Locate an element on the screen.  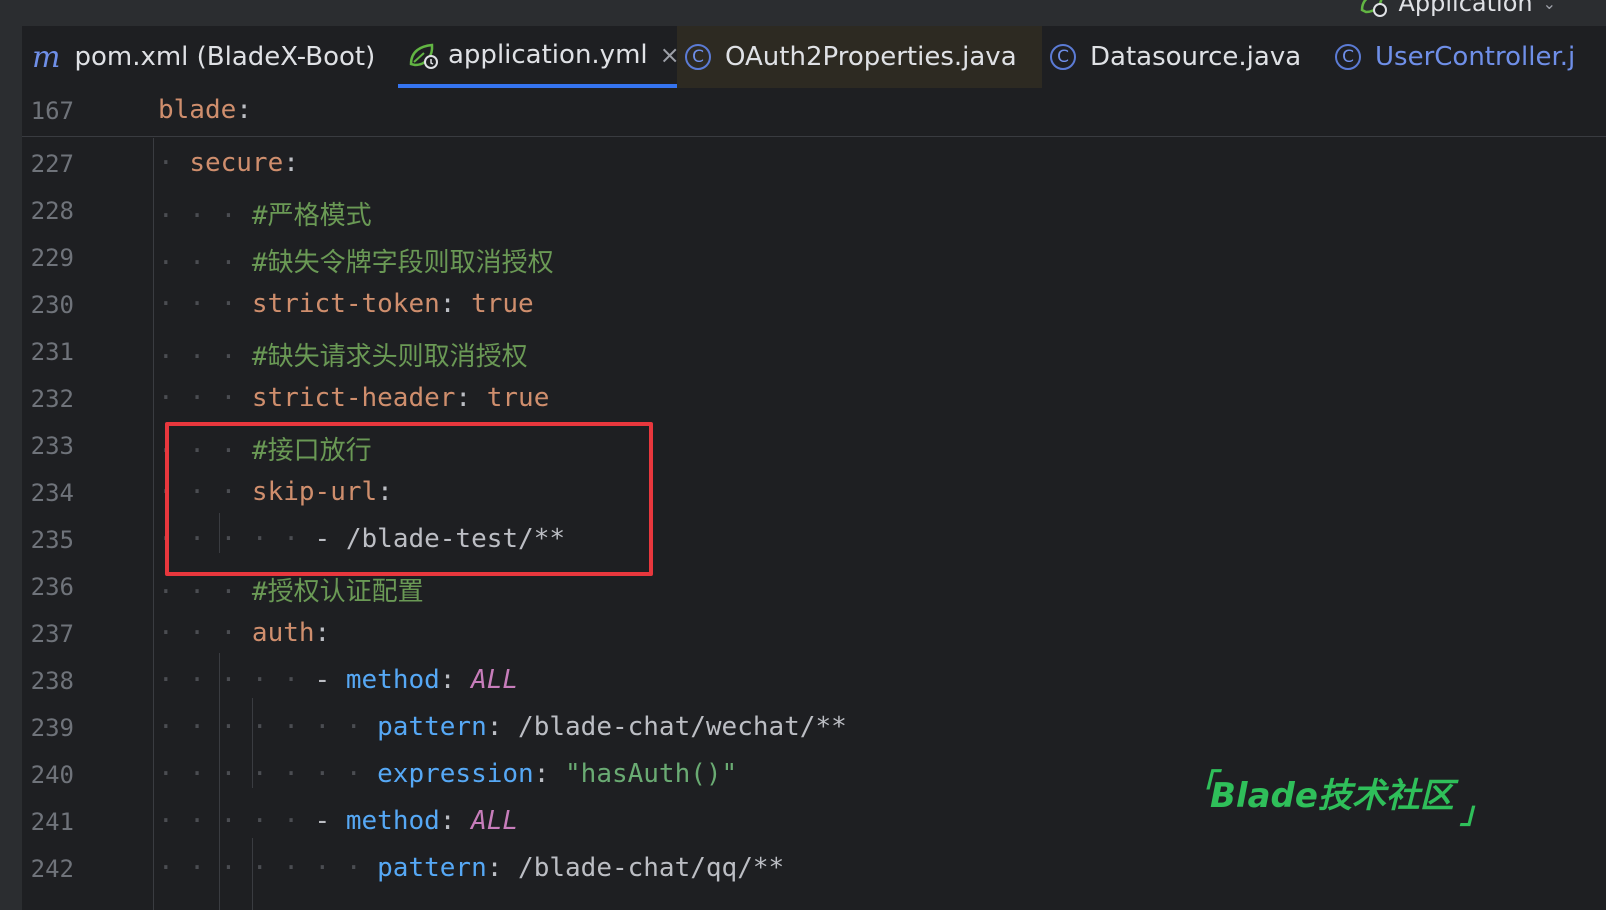
watermark-close-bracket: 」 is located at coordinates (1475, 813).